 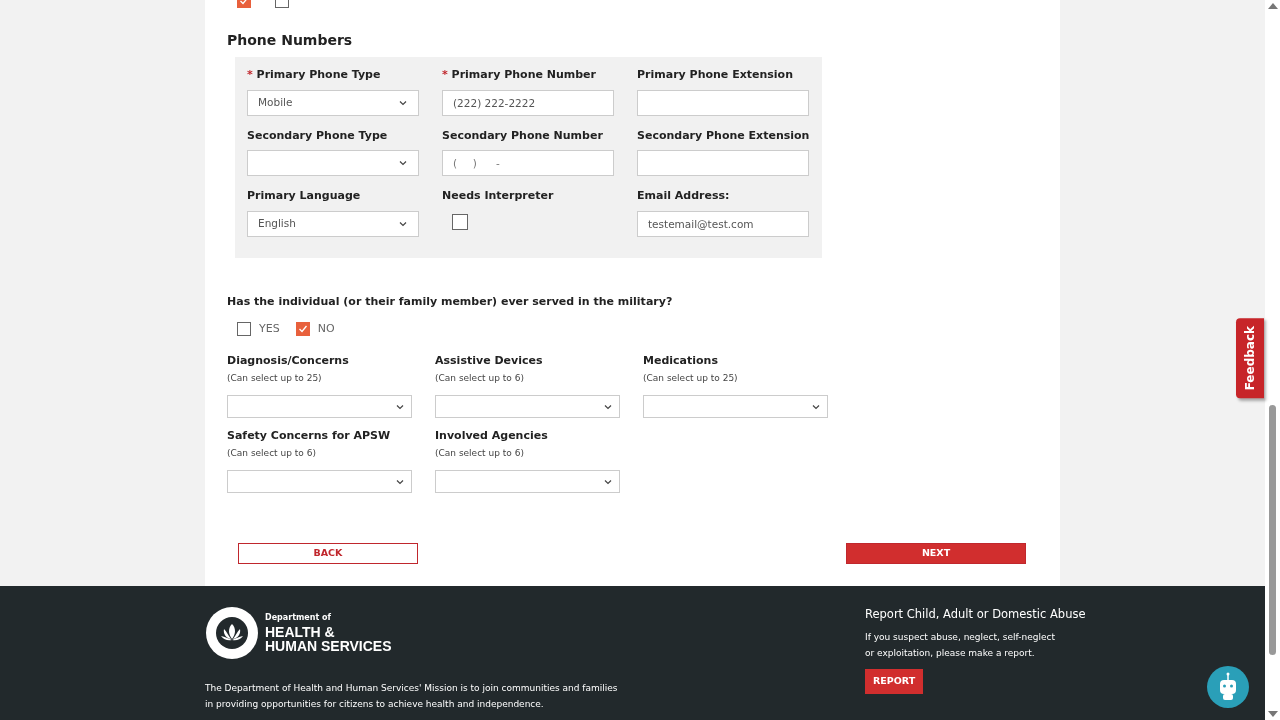 What do you see at coordinates (523, 135) in the screenshot?
I see `field-label: Secondary Phone Number` at bounding box center [523, 135].